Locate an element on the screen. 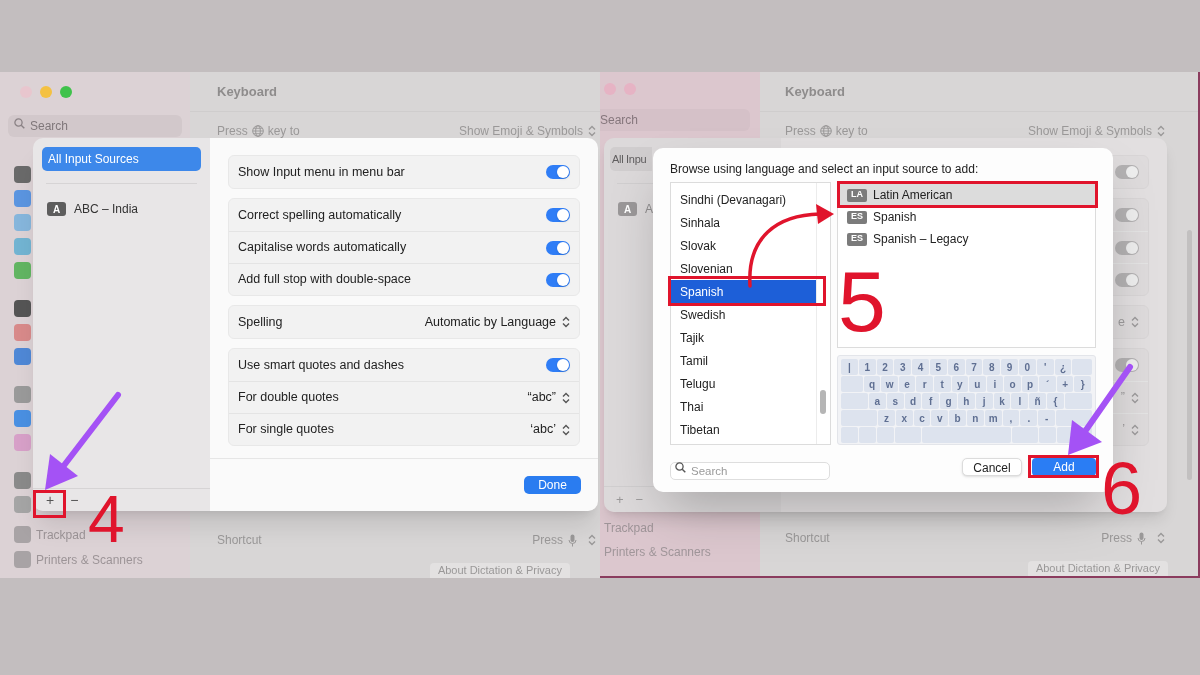 This screenshot has height=675, width=1200. keyboard-key: g is located at coordinates (948, 401).